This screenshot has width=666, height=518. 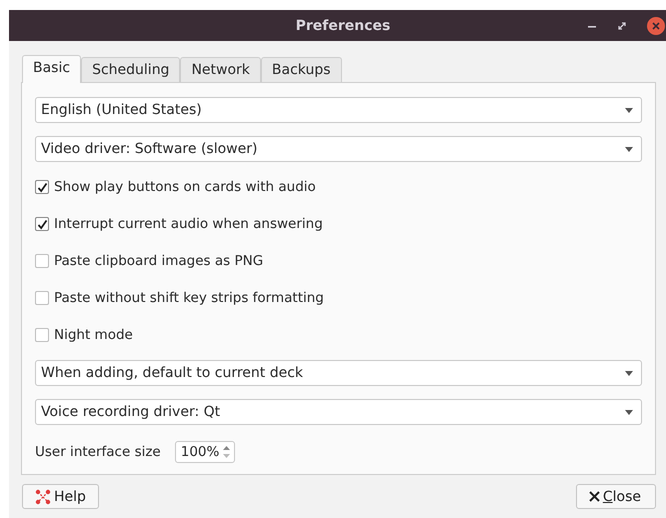 What do you see at coordinates (205, 452) in the screenshot?
I see `spin-box: 100%` at bounding box center [205, 452].